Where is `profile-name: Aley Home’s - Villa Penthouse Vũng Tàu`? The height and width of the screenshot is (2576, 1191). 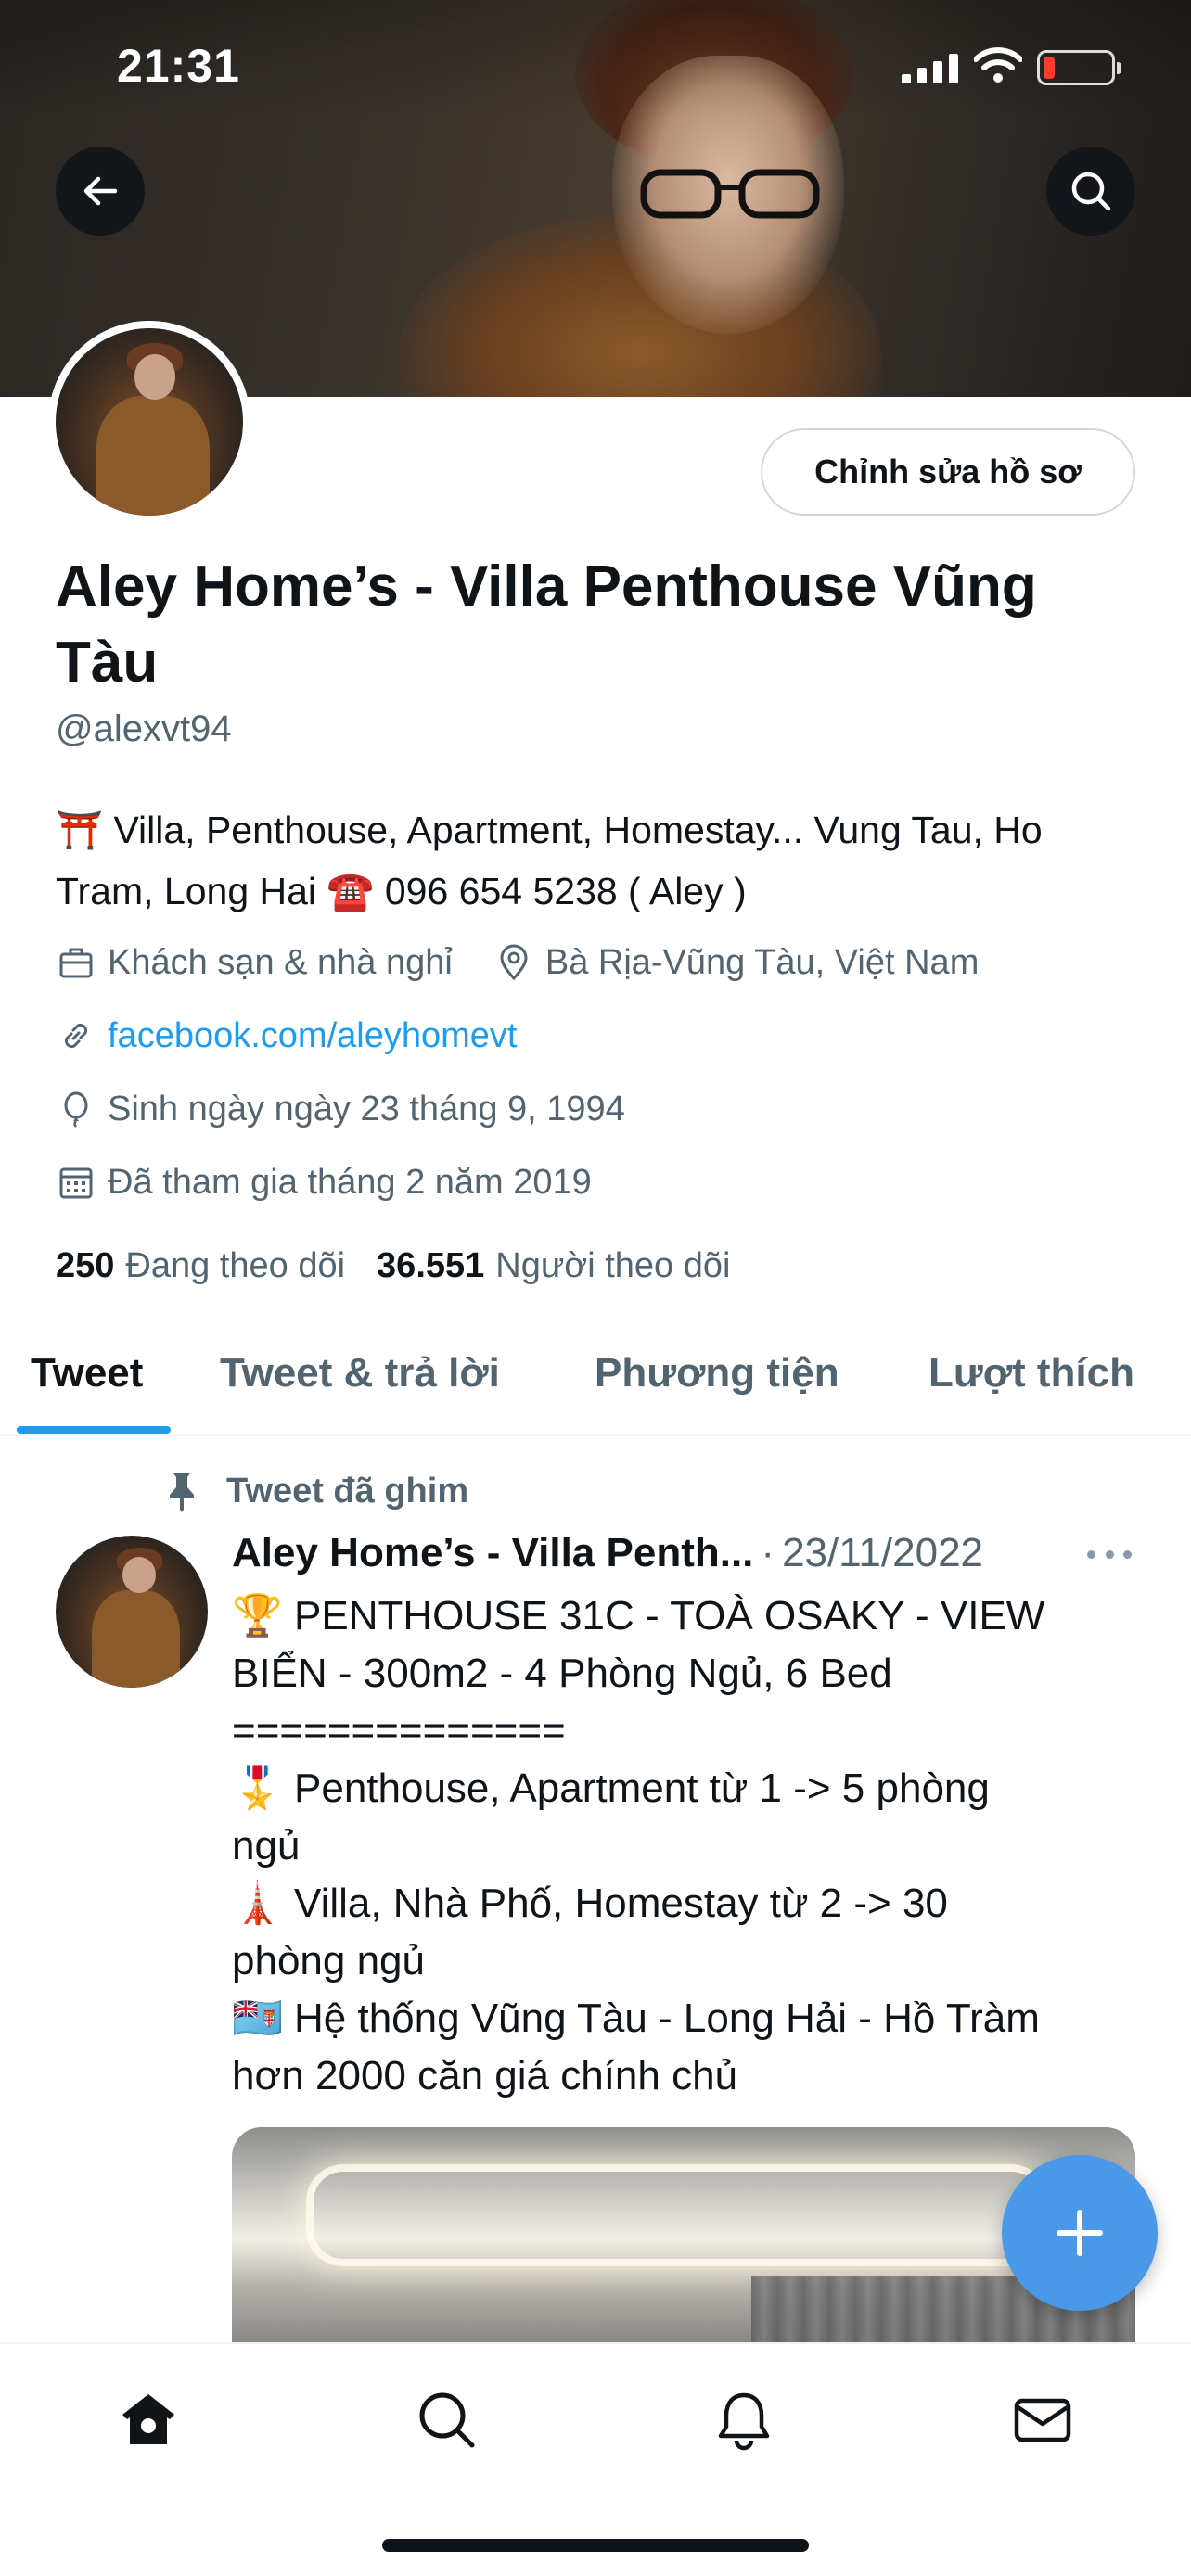
profile-name: Aley Home’s - Villa Penthouse Vũng Tàu is located at coordinates (546, 625).